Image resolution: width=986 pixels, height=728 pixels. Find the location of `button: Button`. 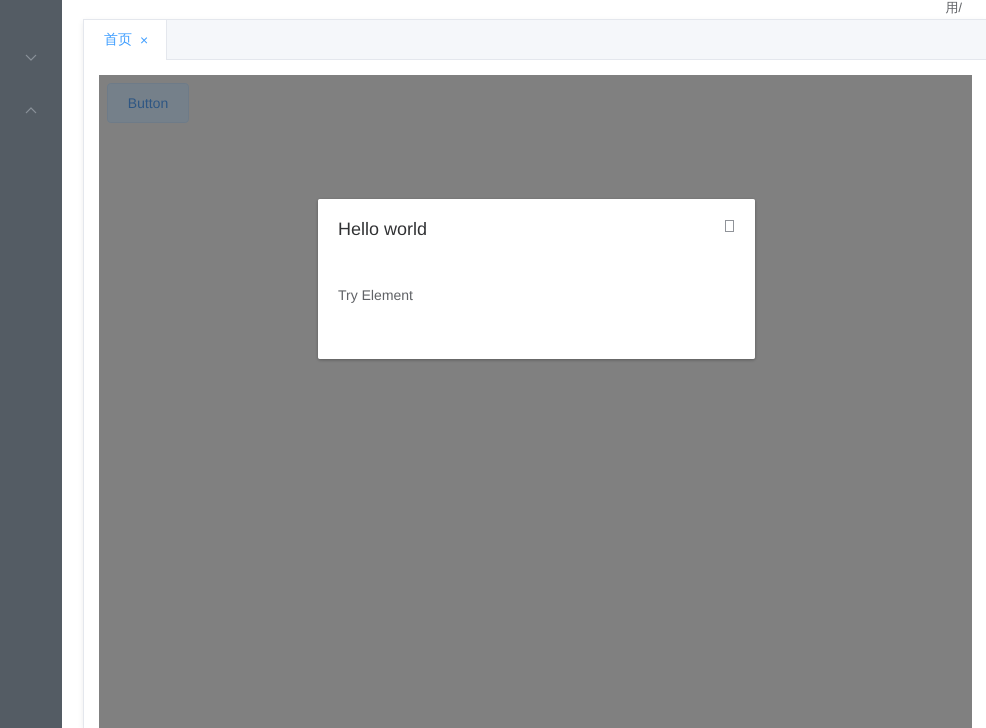

button: Button is located at coordinates (148, 103).